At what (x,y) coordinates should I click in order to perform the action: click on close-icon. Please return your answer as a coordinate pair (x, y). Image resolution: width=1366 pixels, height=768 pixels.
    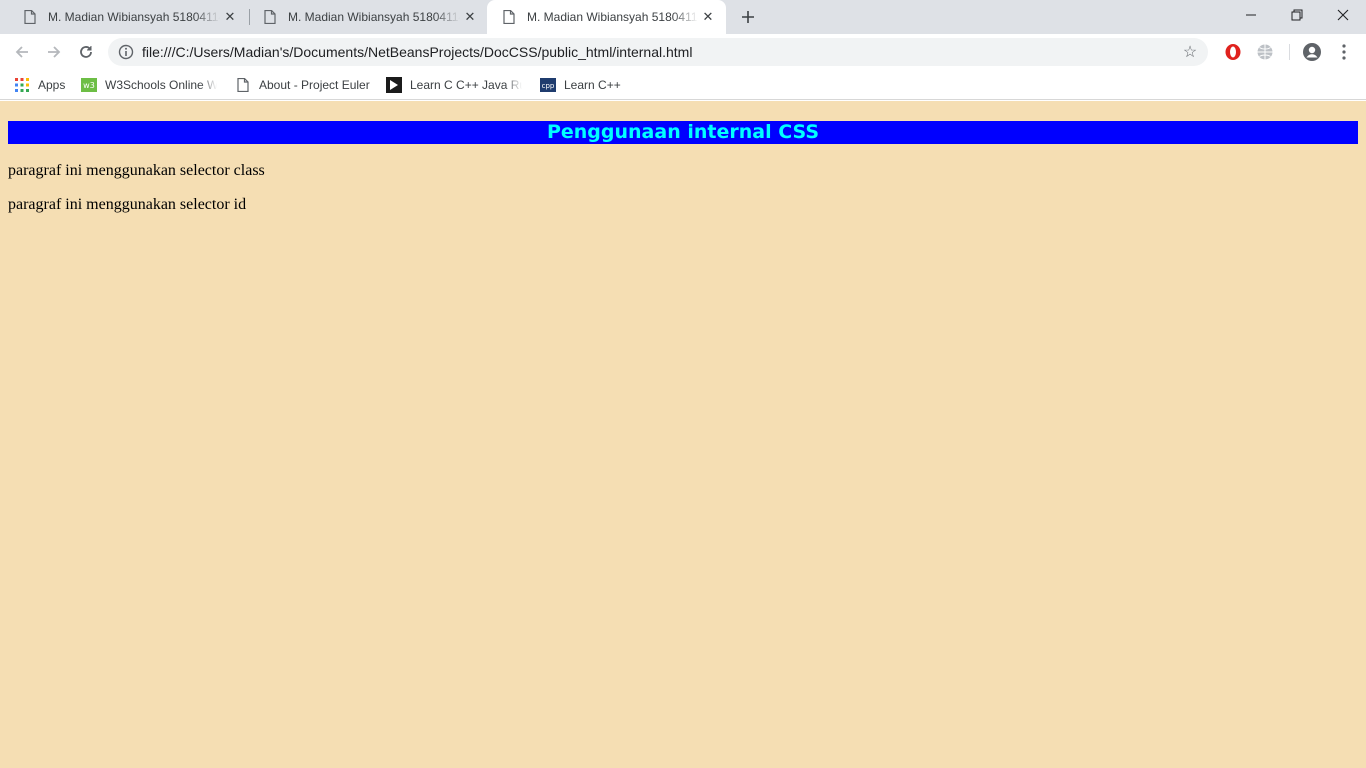
    Looking at the image, I should click on (1343, 15).